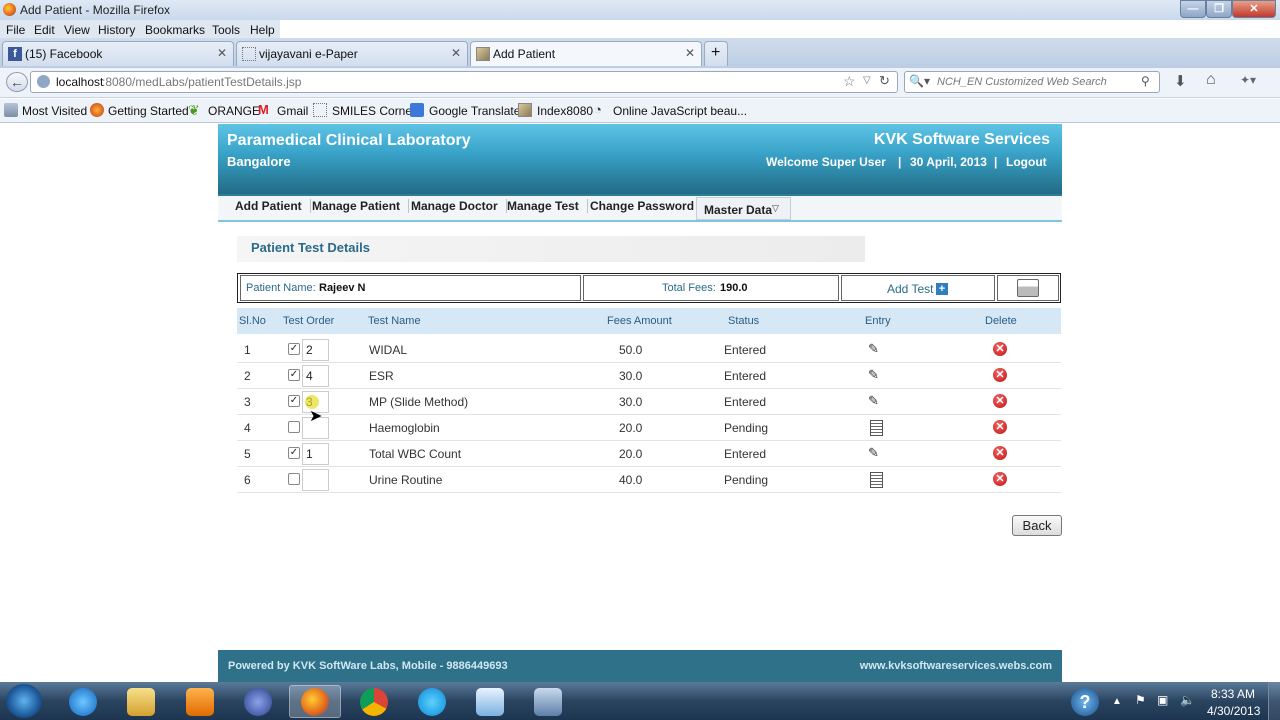 The width and height of the screenshot is (1280, 720). What do you see at coordinates (315, 376) in the screenshot?
I see `test-order-input: 4` at bounding box center [315, 376].